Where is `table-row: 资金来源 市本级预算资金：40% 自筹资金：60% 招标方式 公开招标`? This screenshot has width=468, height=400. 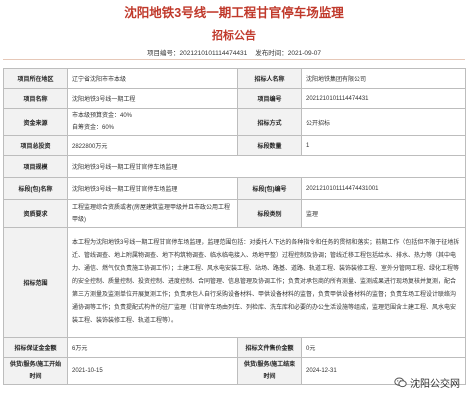
table-row: 资金来源 市本级预算资金：40% 自筹资金：60% 招标方式 公开招标 is located at coordinates (234, 122).